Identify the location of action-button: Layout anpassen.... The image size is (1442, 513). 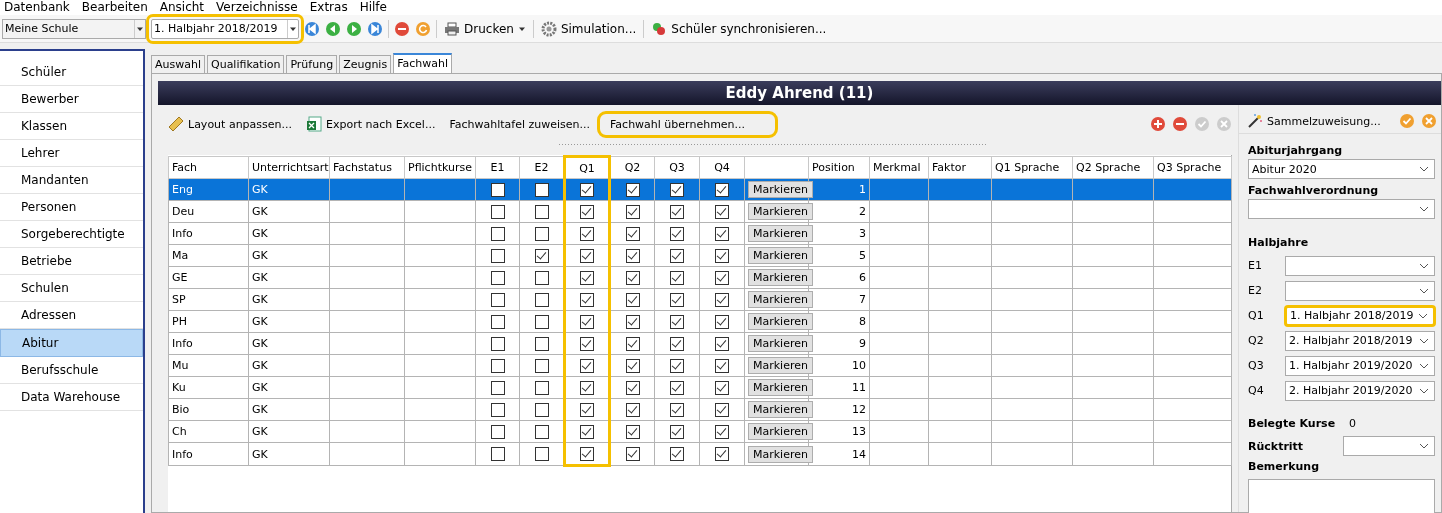
(230, 124).